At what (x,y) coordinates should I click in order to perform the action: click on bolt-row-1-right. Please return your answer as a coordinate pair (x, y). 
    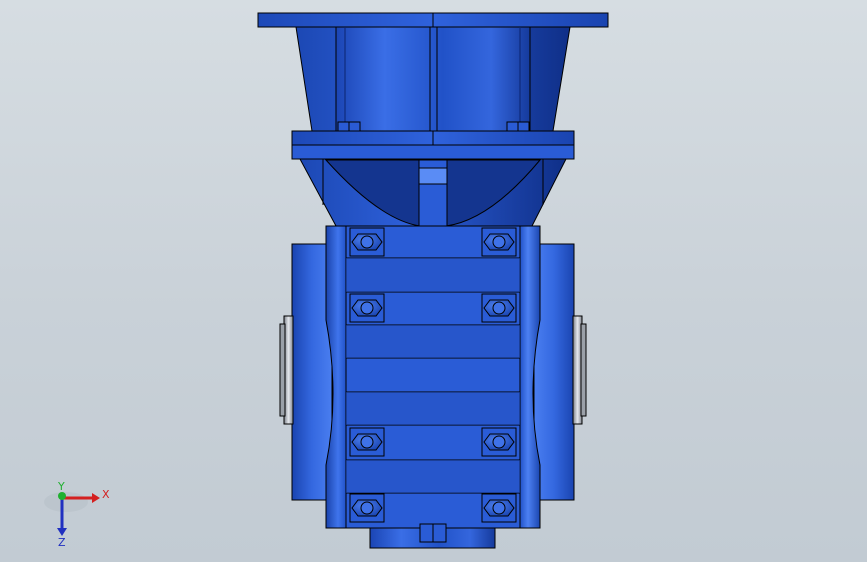
    Looking at the image, I should click on (499, 242).